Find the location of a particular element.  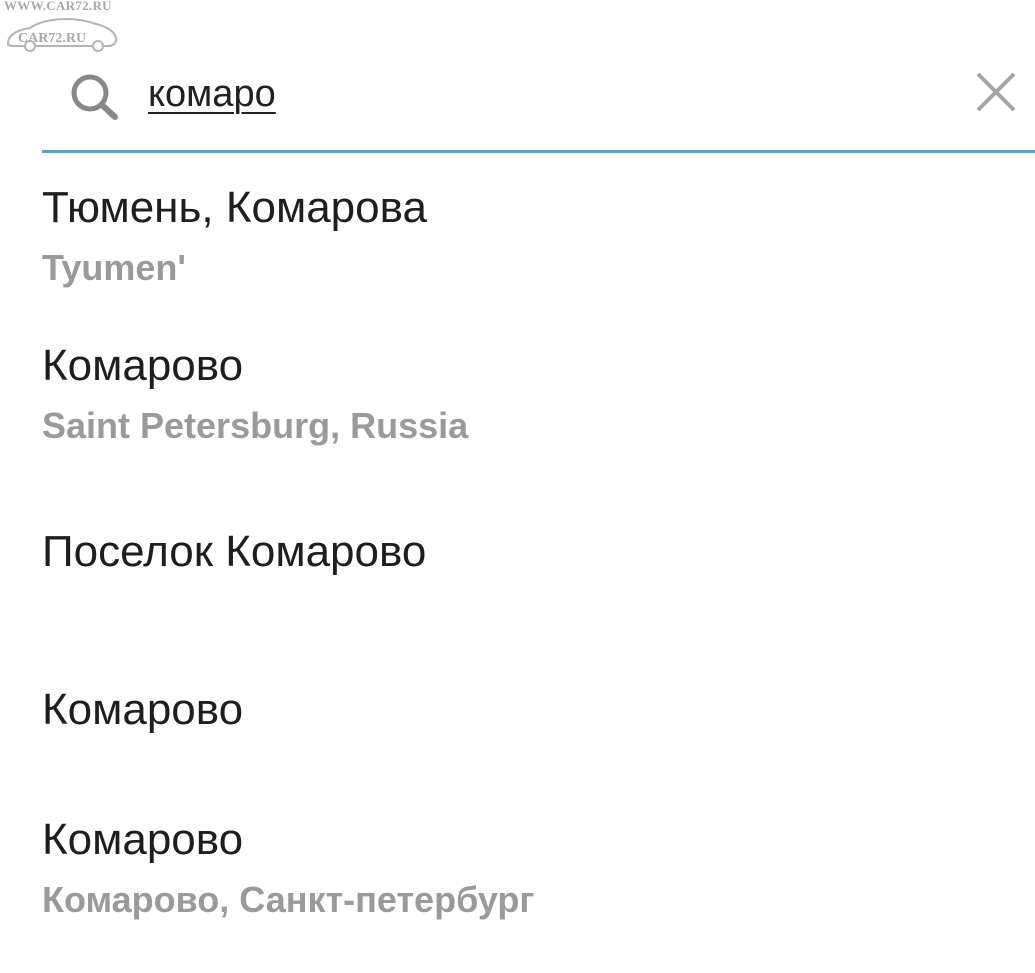

result-item: Поселок Комарово is located at coordinates (234, 552).